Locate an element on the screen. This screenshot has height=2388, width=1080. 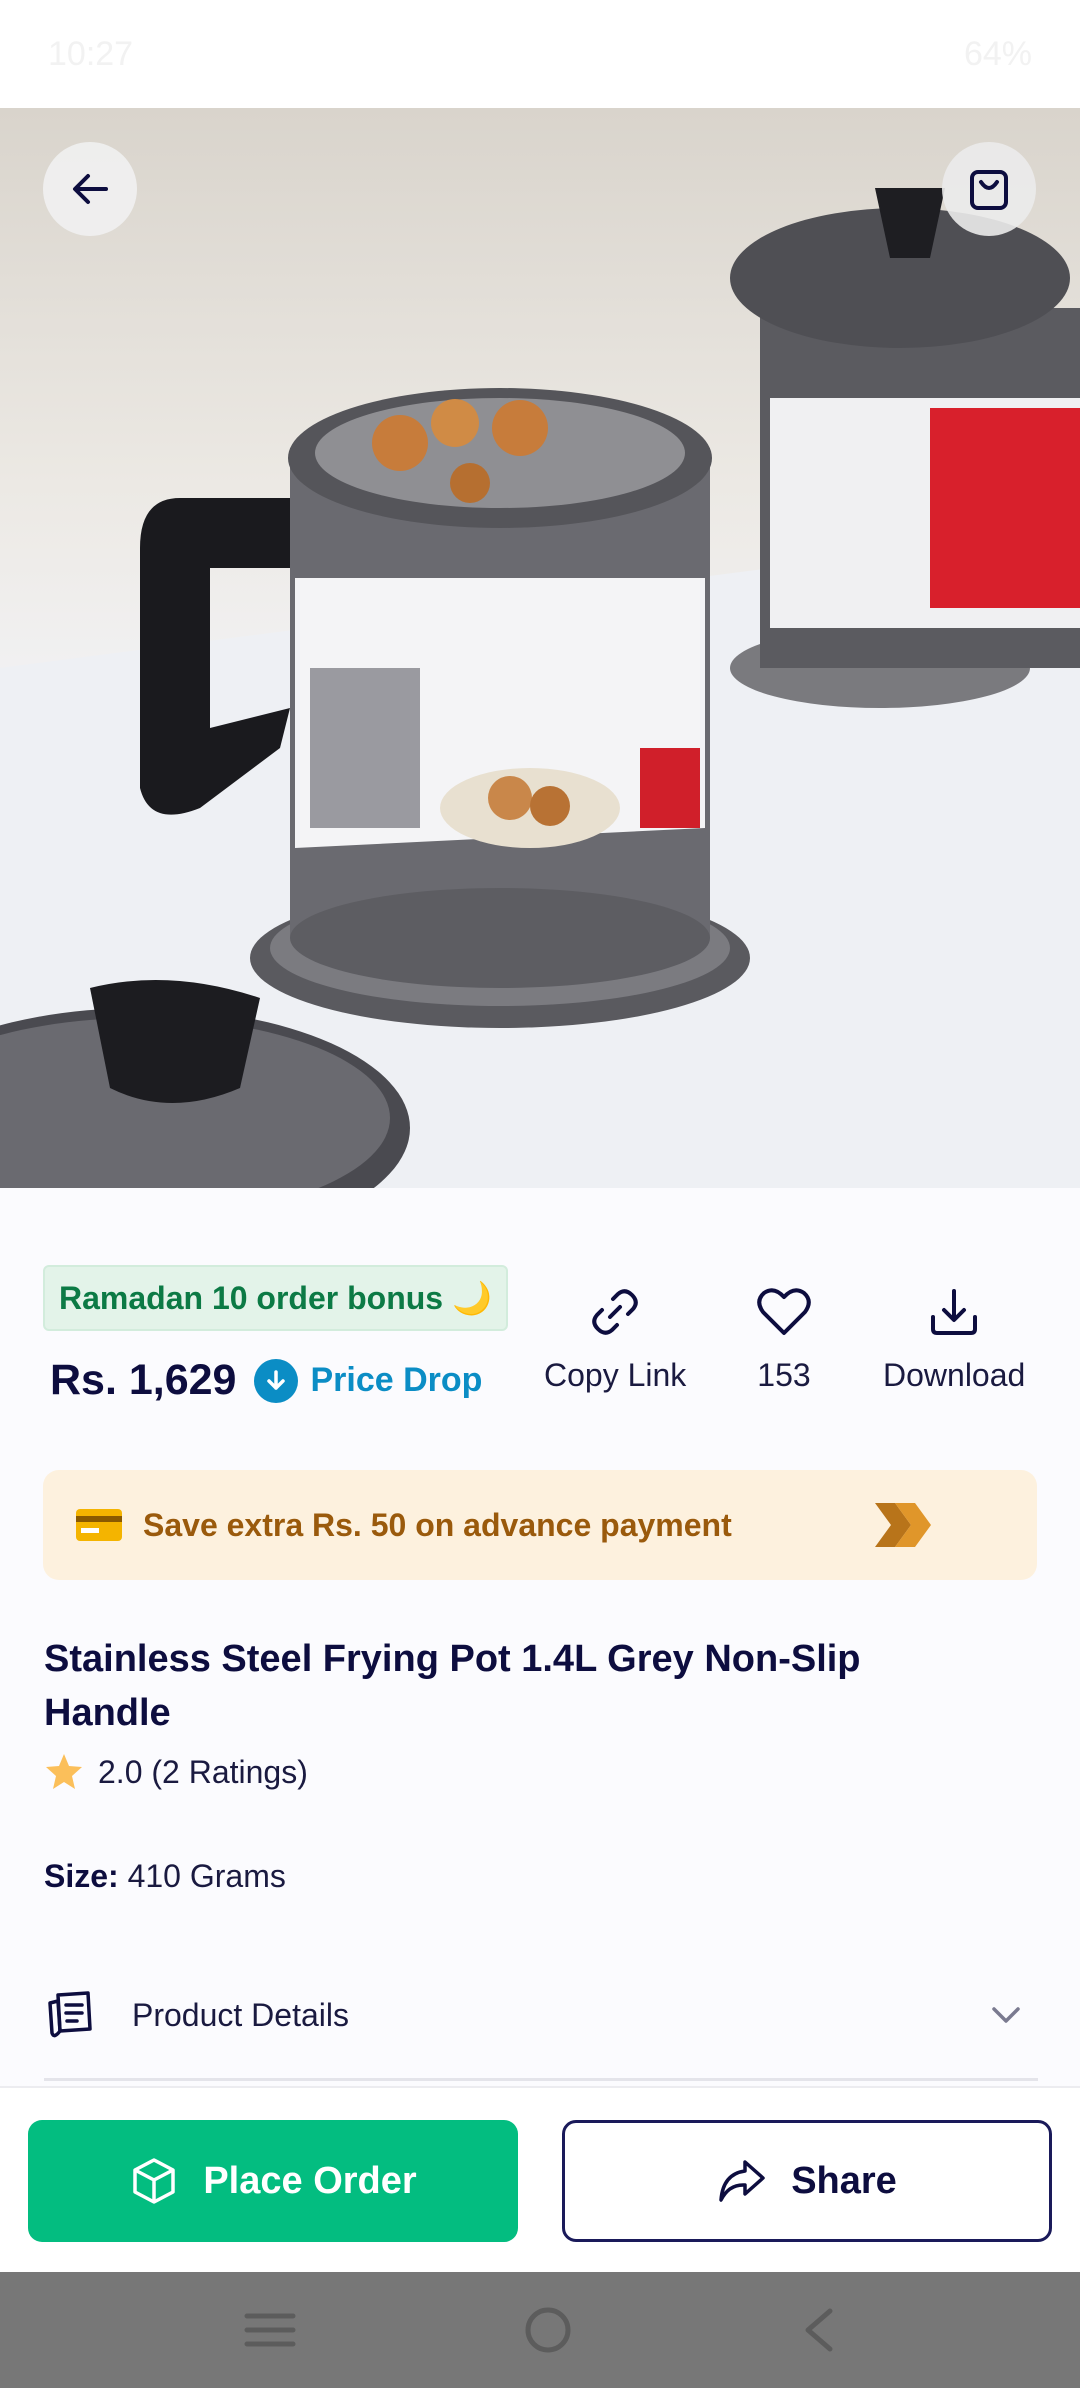
box-icon is located at coordinates (154, 2181).